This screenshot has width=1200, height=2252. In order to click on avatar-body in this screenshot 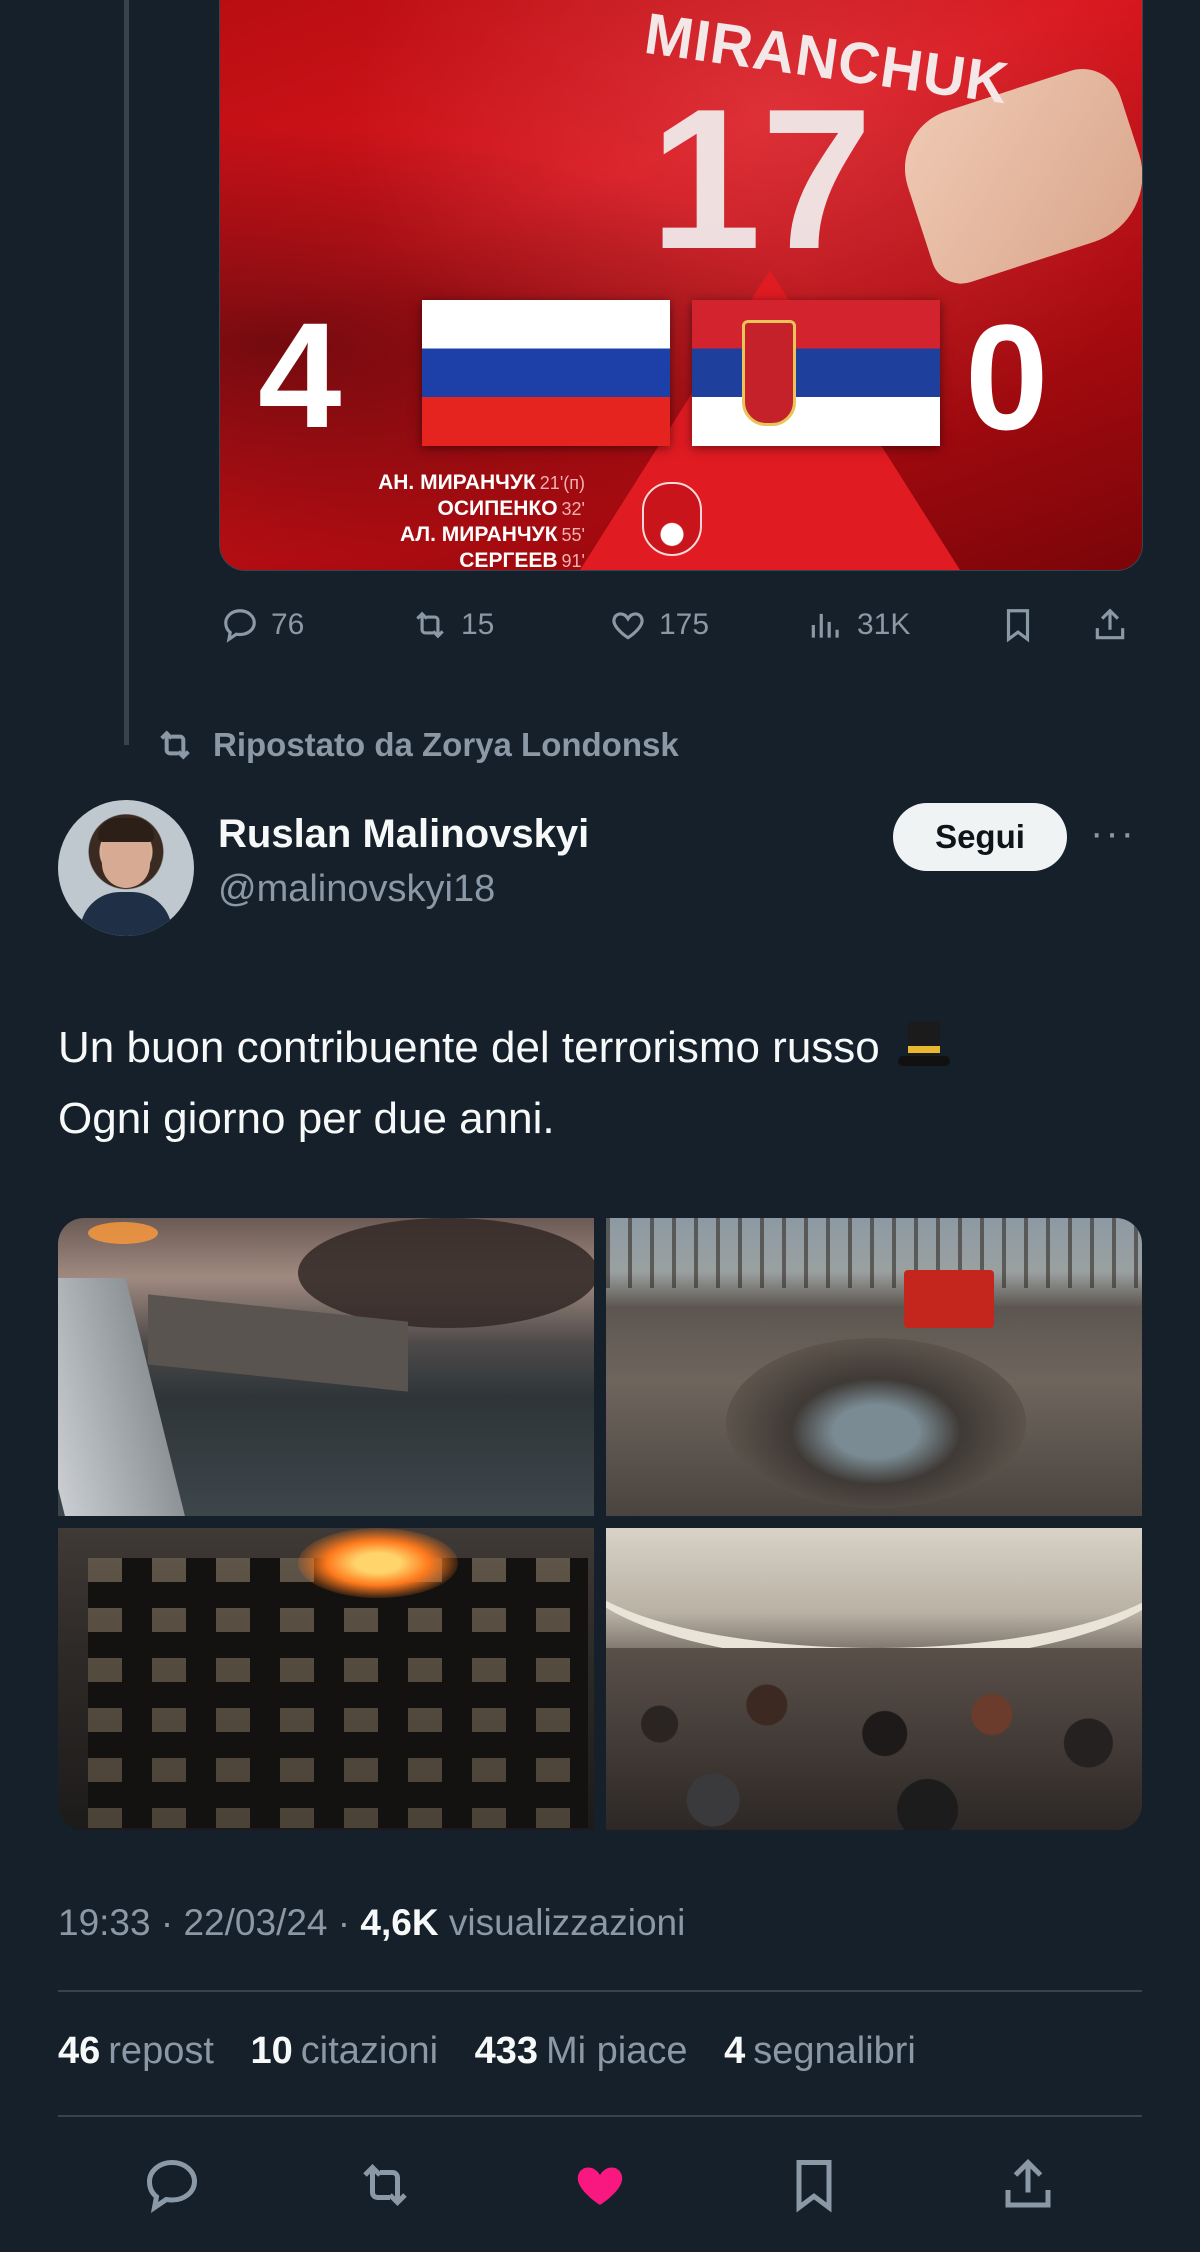, I will do `click(126, 914)`.